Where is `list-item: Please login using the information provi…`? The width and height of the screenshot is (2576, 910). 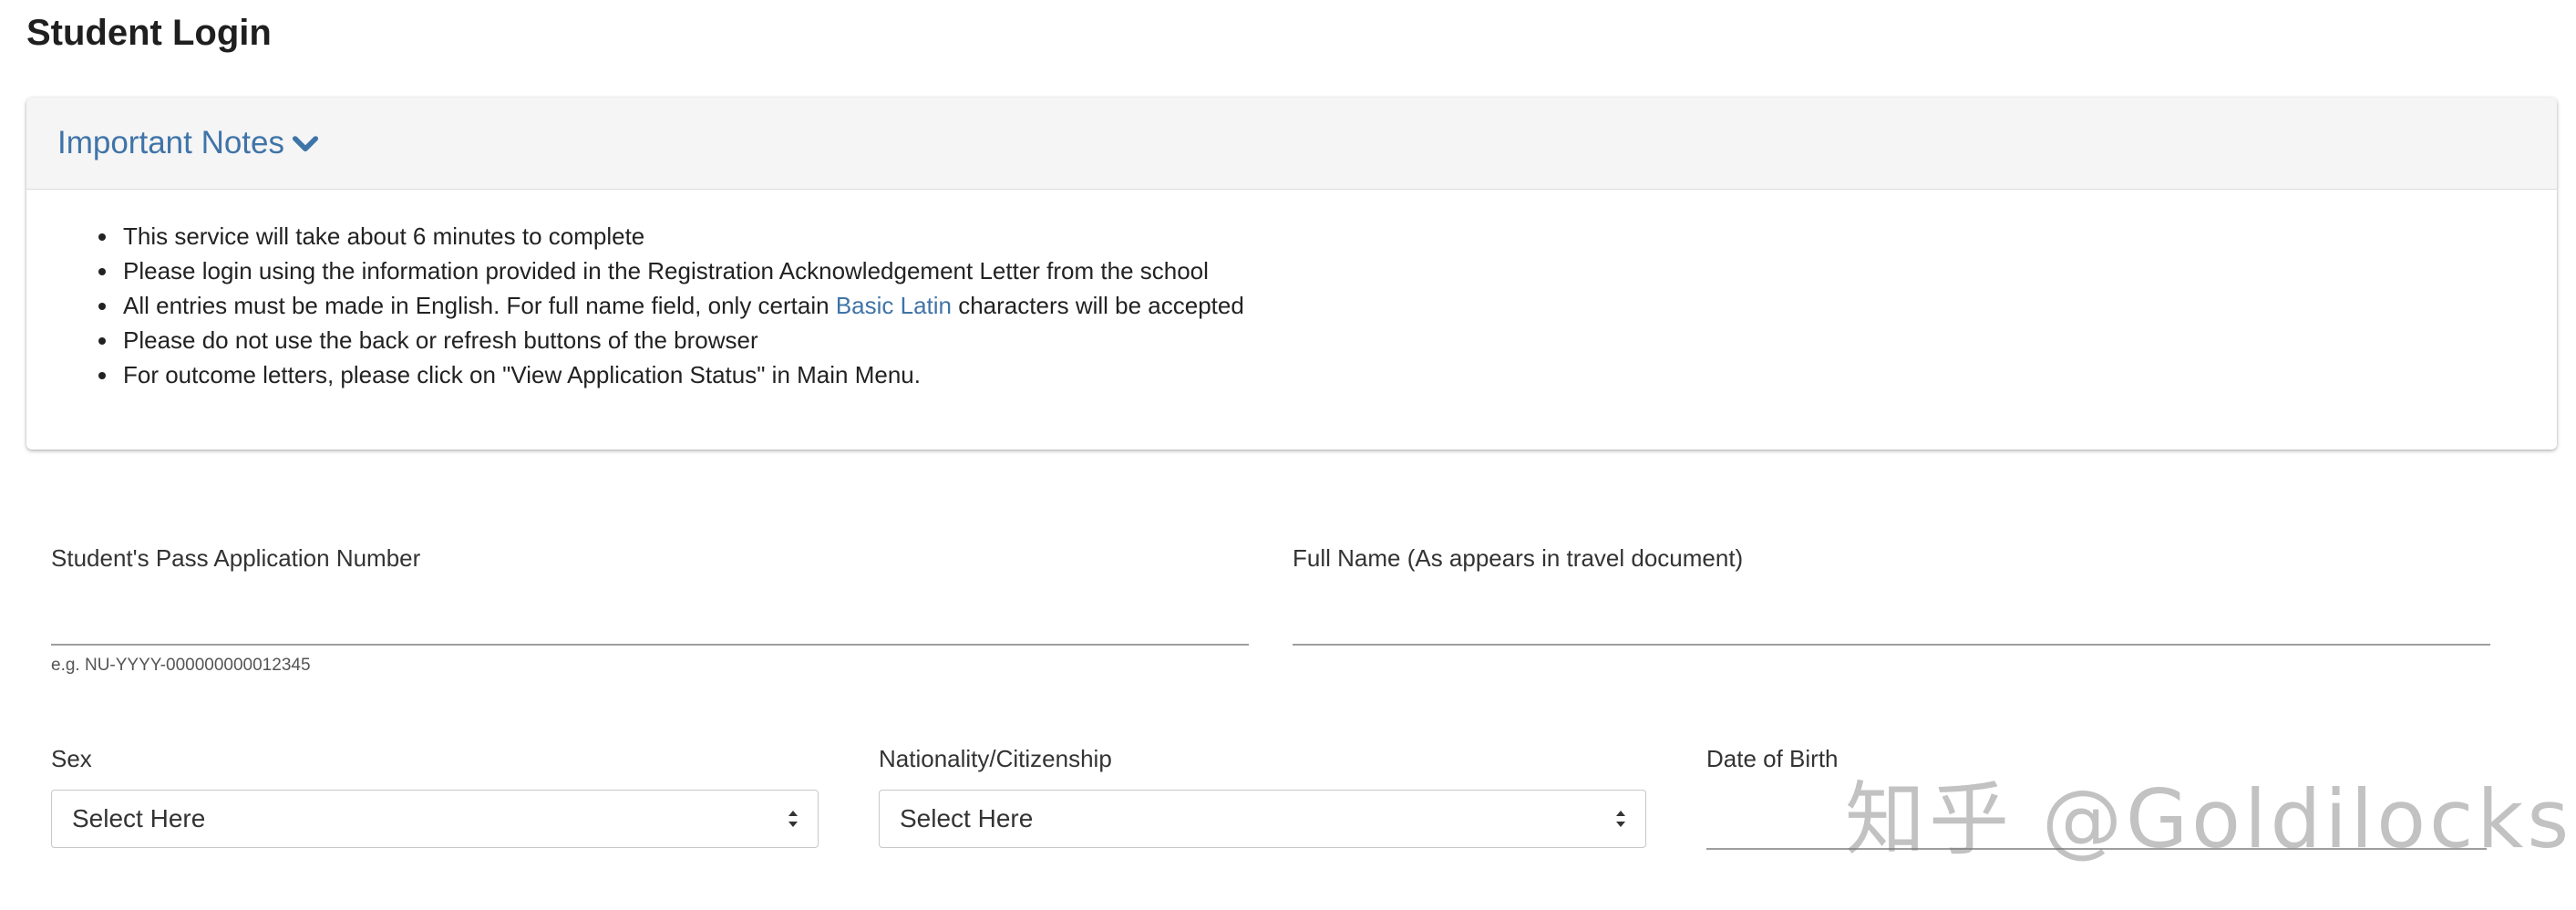 list-item: Please login using the information provi… is located at coordinates (1338, 271).